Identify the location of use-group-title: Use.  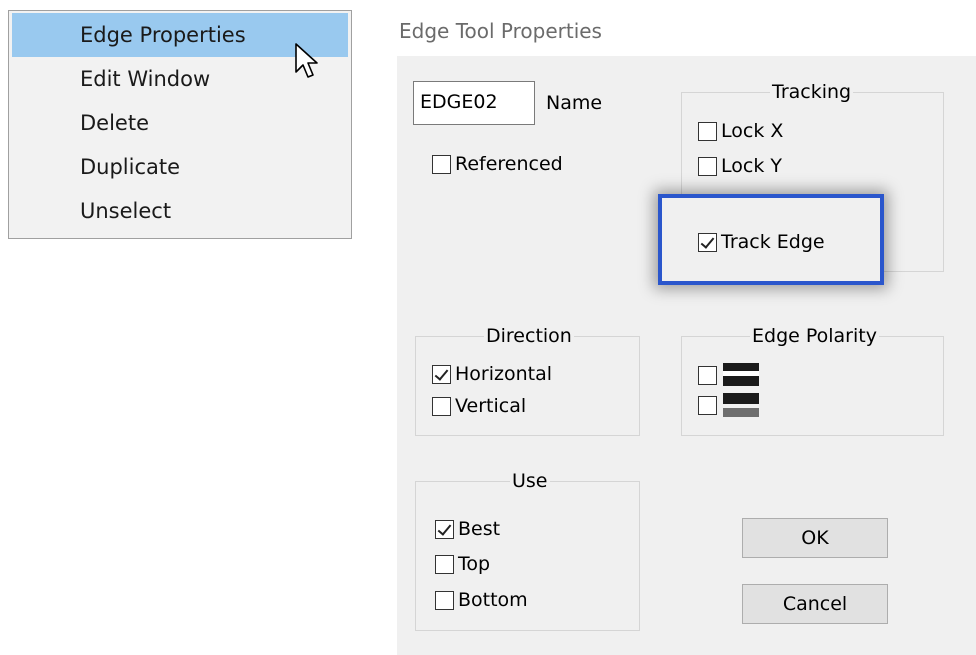
(530, 481).